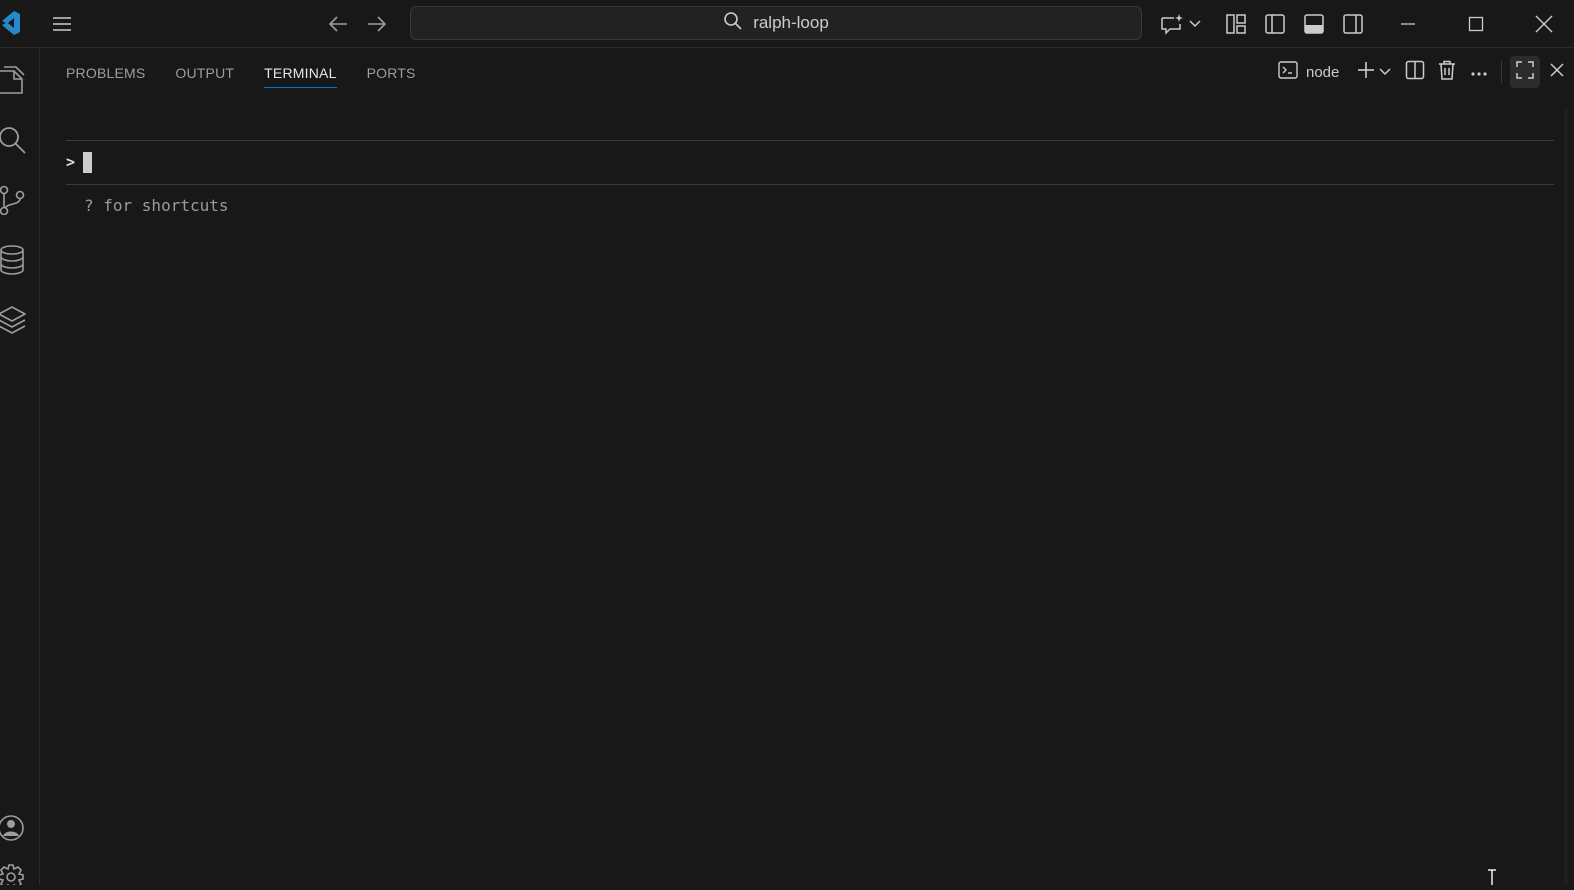 The width and height of the screenshot is (1574, 890). I want to click on chat-sparkle-icon, so click(1173, 24).